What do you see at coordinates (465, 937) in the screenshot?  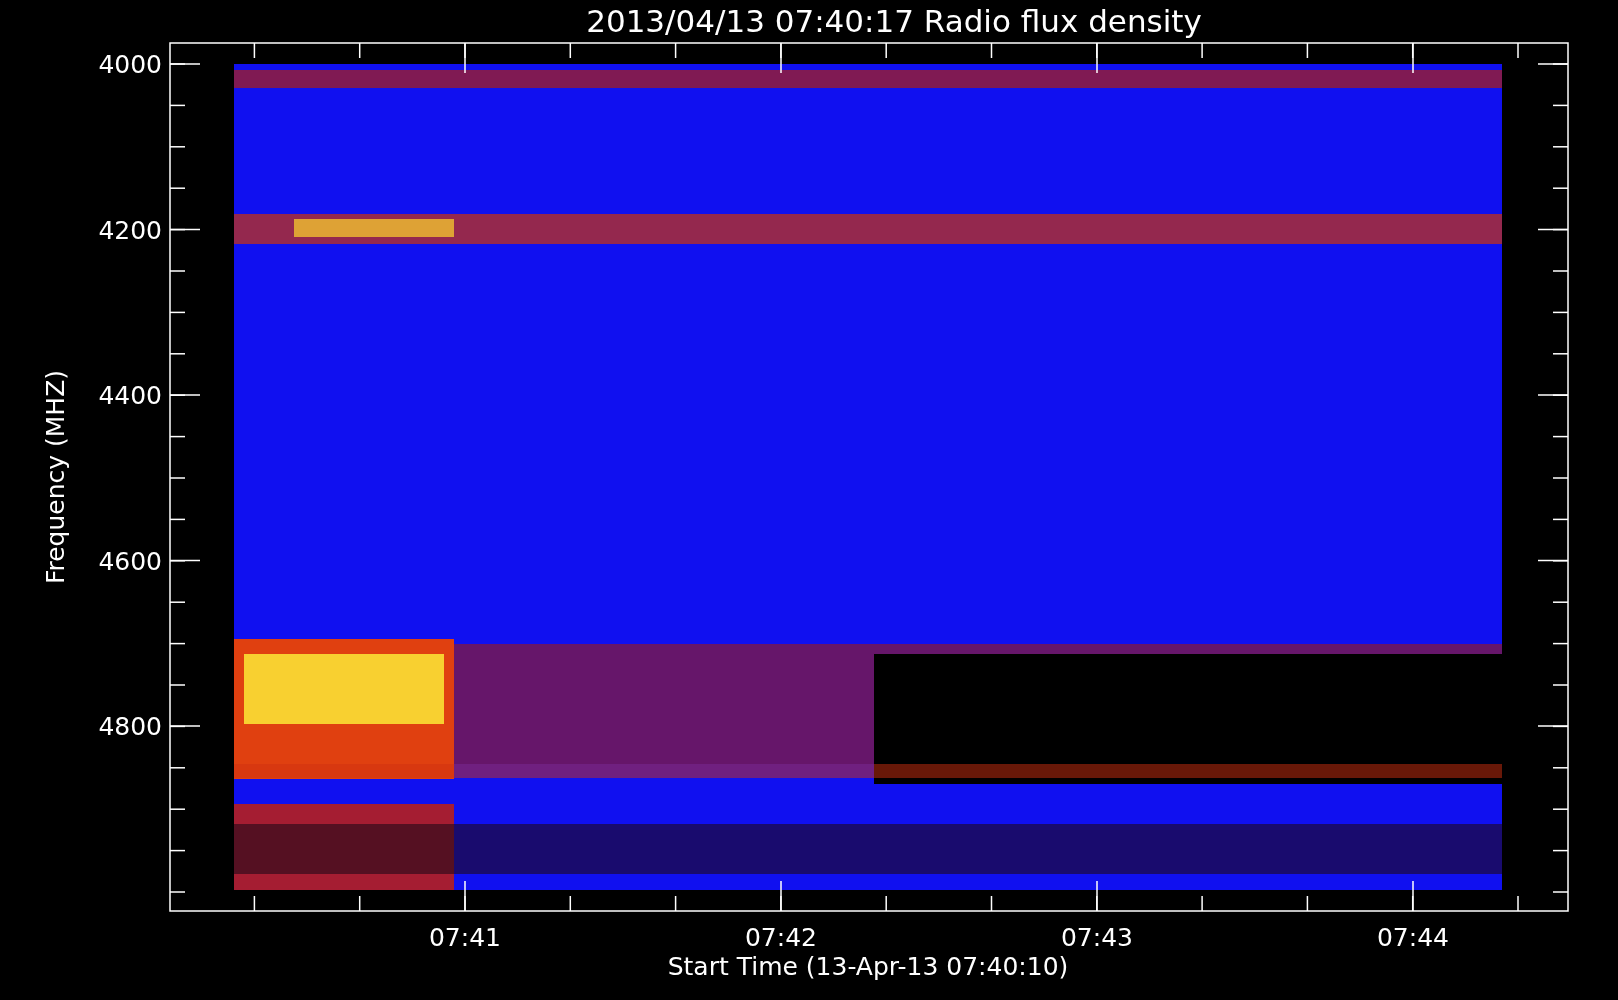 I see `tick-label: 07:41` at bounding box center [465, 937].